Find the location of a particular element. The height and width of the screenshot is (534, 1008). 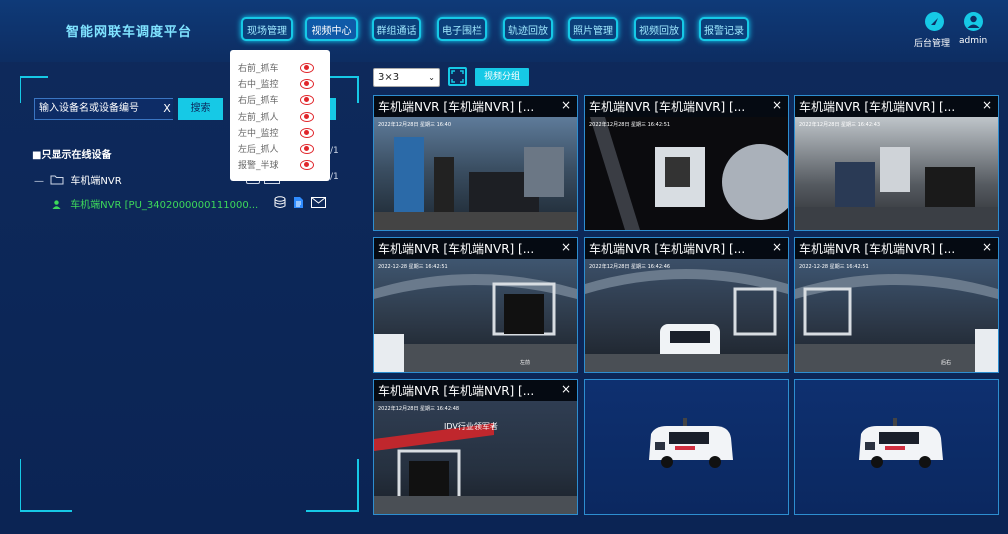

nav-tab-video-center: 视频中心 is located at coordinates (331, 29).